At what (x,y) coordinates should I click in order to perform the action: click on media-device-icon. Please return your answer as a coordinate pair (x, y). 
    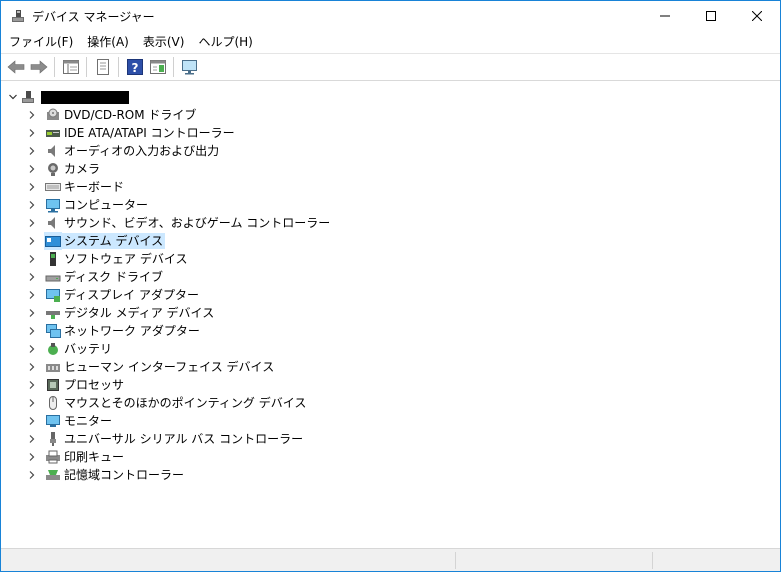
    Looking at the image, I should click on (53, 313).